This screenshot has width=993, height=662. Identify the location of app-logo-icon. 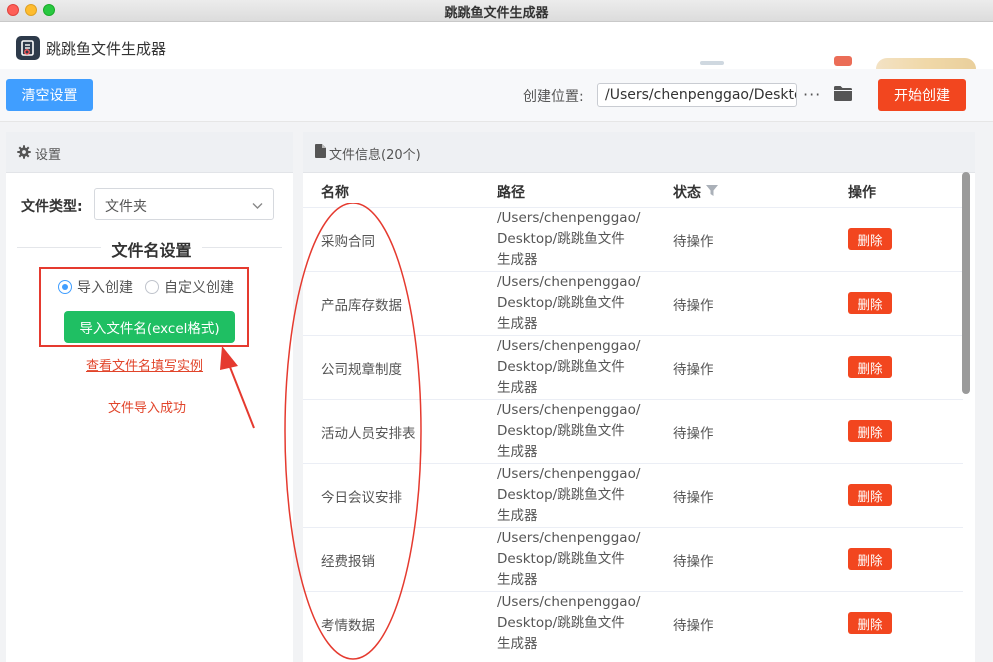
(28, 48).